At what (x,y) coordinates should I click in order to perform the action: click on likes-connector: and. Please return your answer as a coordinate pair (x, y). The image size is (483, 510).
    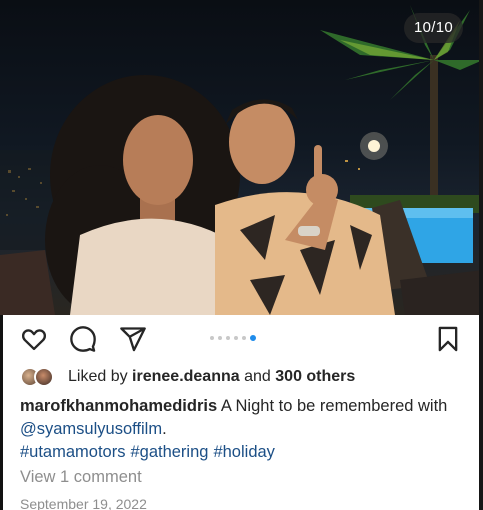
    Looking at the image, I should click on (257, 376).